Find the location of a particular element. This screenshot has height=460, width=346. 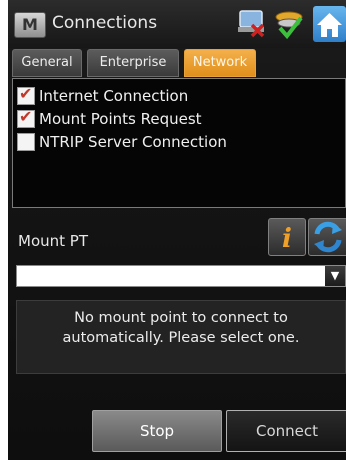

device-status-icon is located at coordinates (251, 24).